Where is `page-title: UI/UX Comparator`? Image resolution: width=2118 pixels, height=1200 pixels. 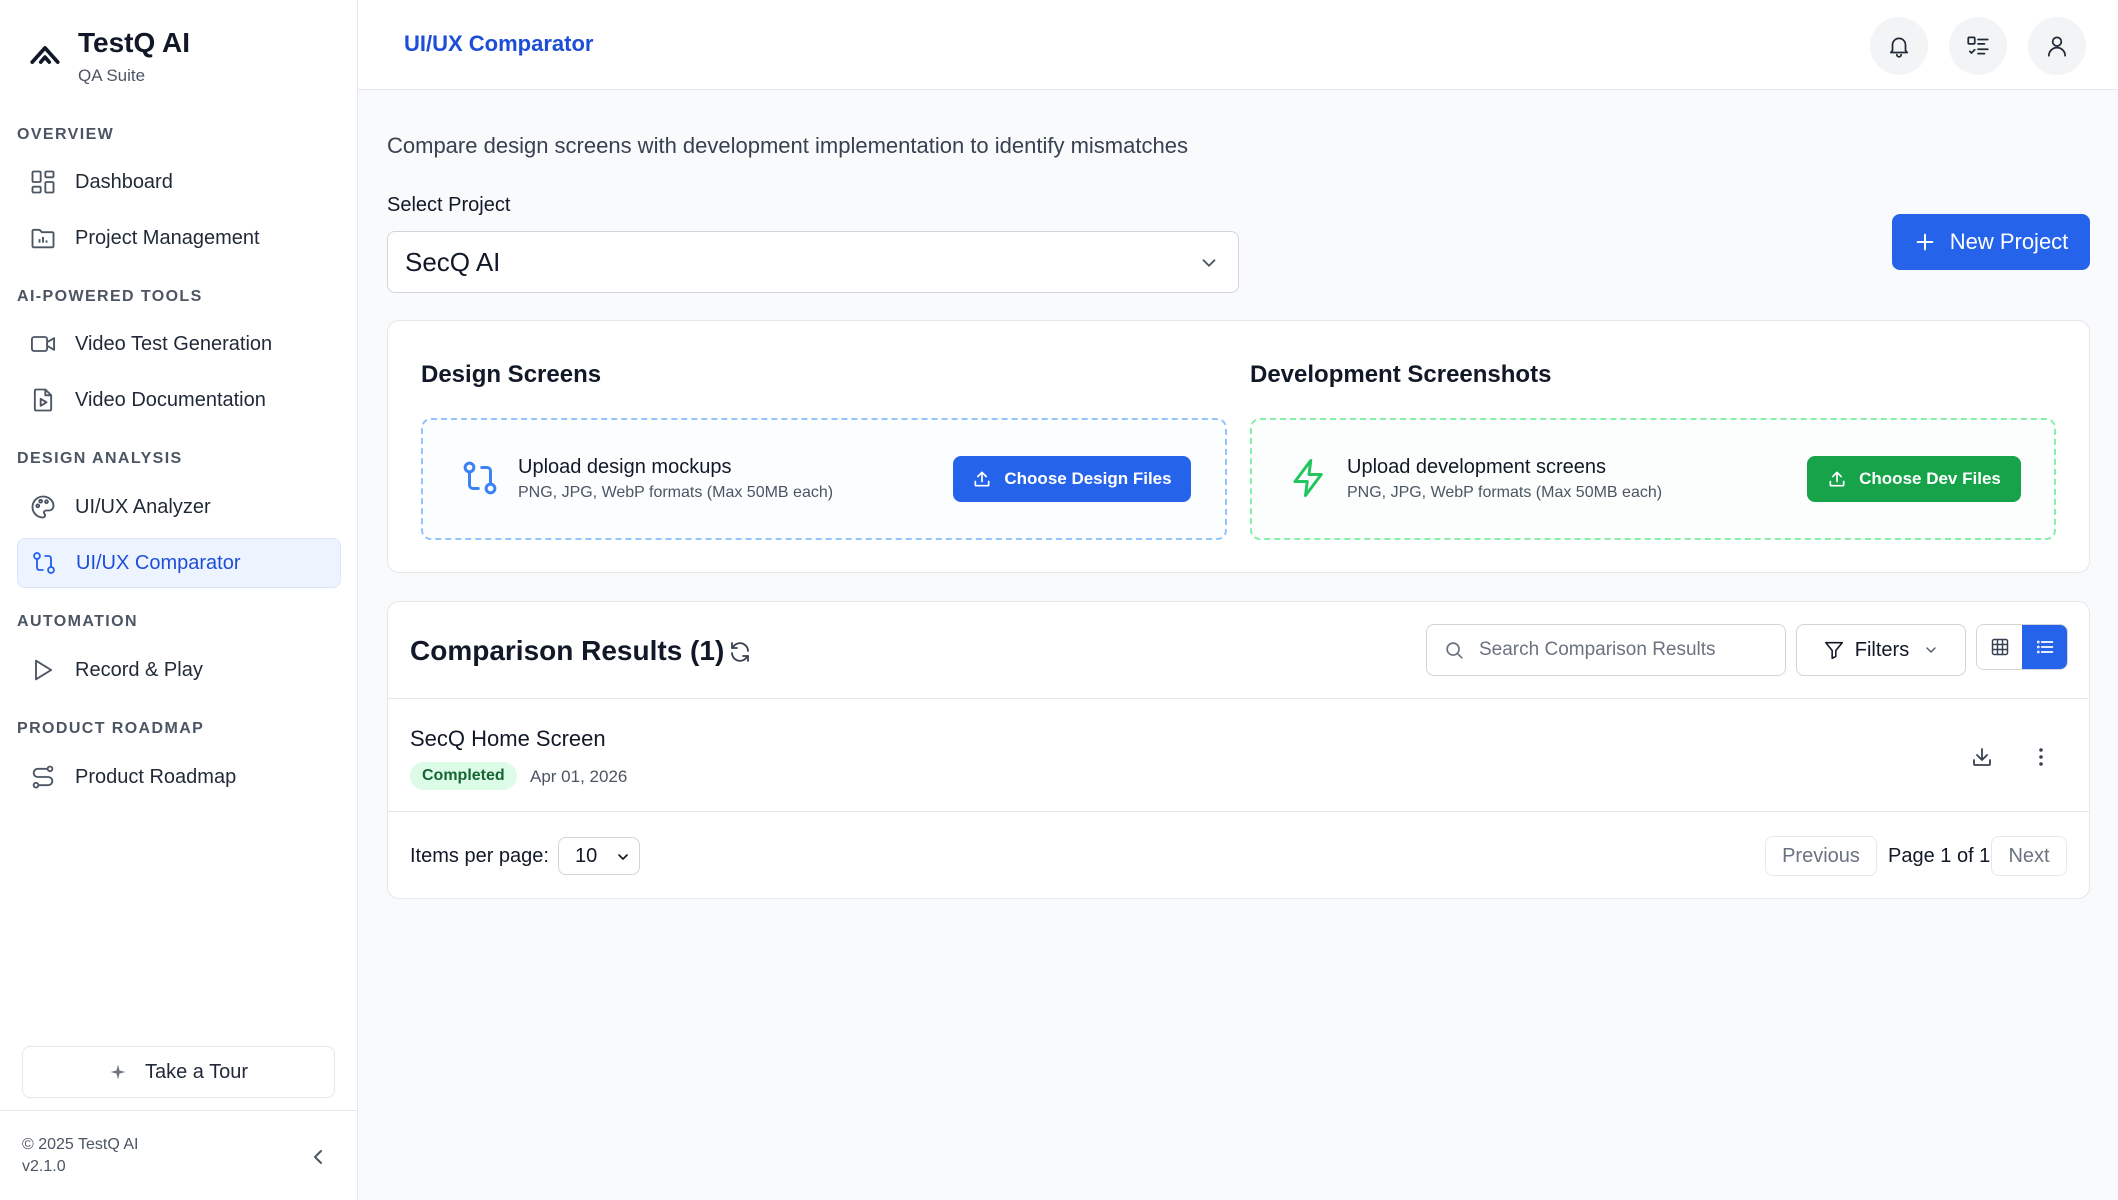 page-title: UI/UX Comparator is located at coordinates (499, 43).